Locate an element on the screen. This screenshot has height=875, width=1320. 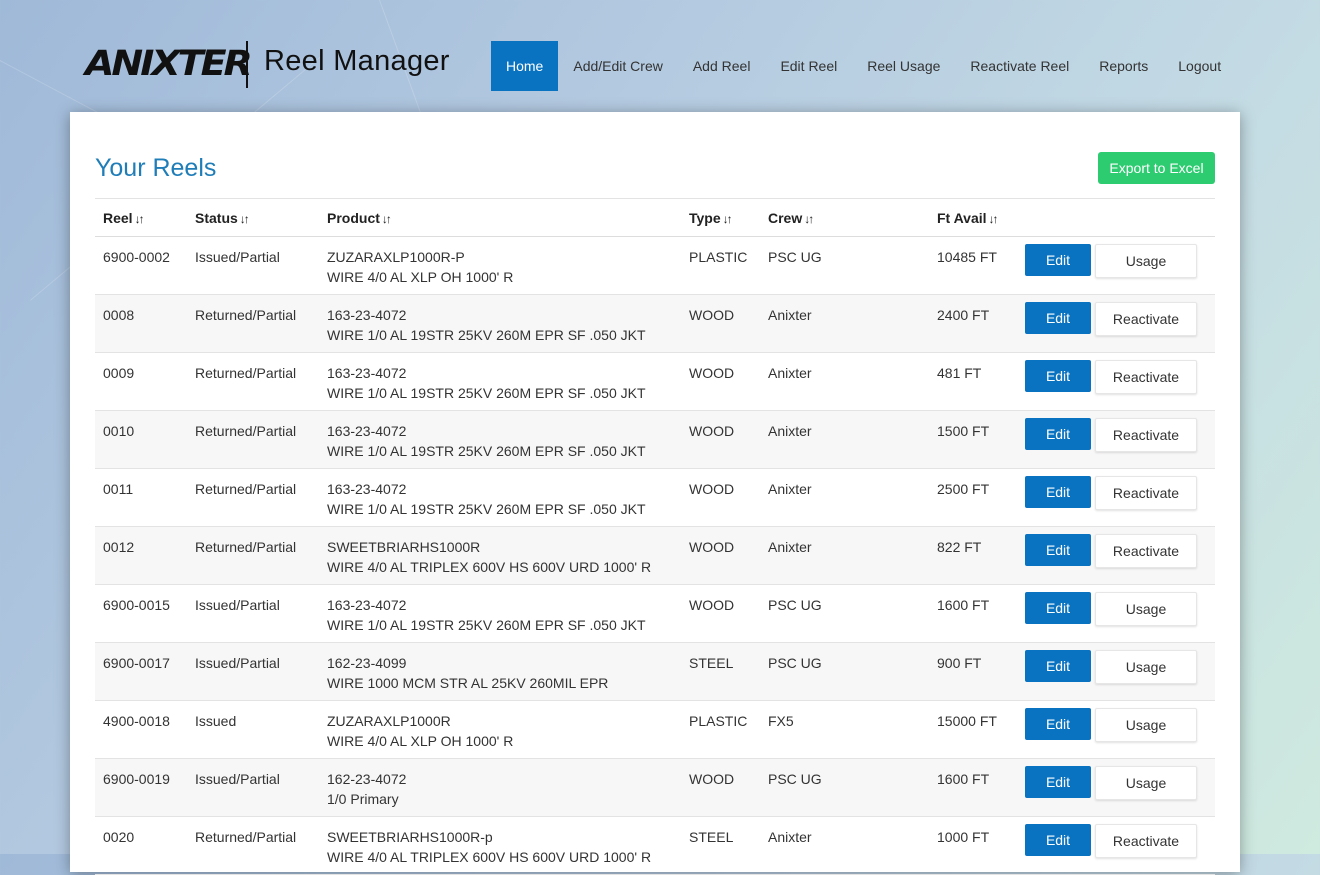
column-header-type: Type ↓↑ is located at coordinates (720, 217).